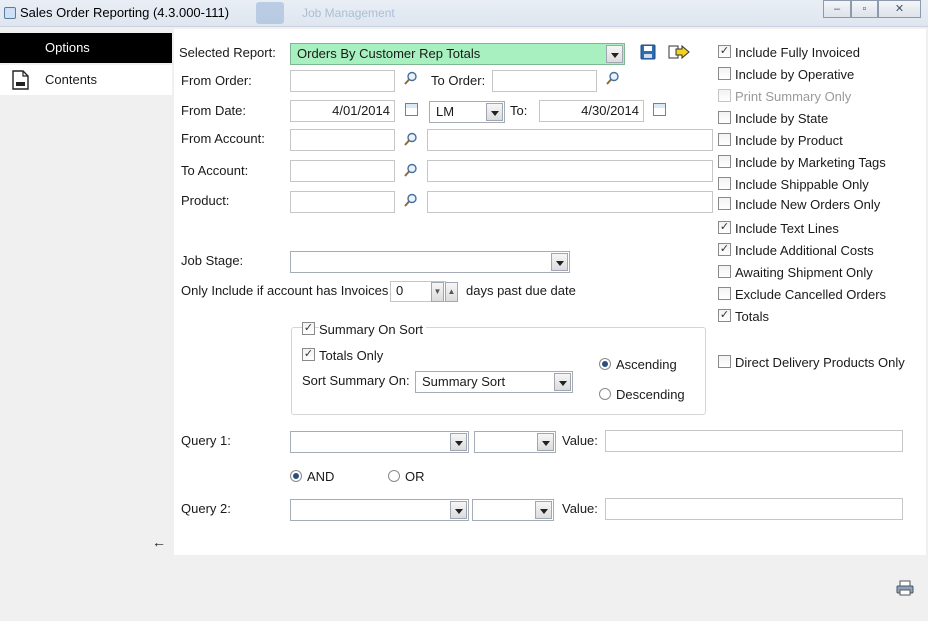 Image resolution: width=928 pixels, height=621 pixels. I want to click on period-value: LM, so click(445, 111).